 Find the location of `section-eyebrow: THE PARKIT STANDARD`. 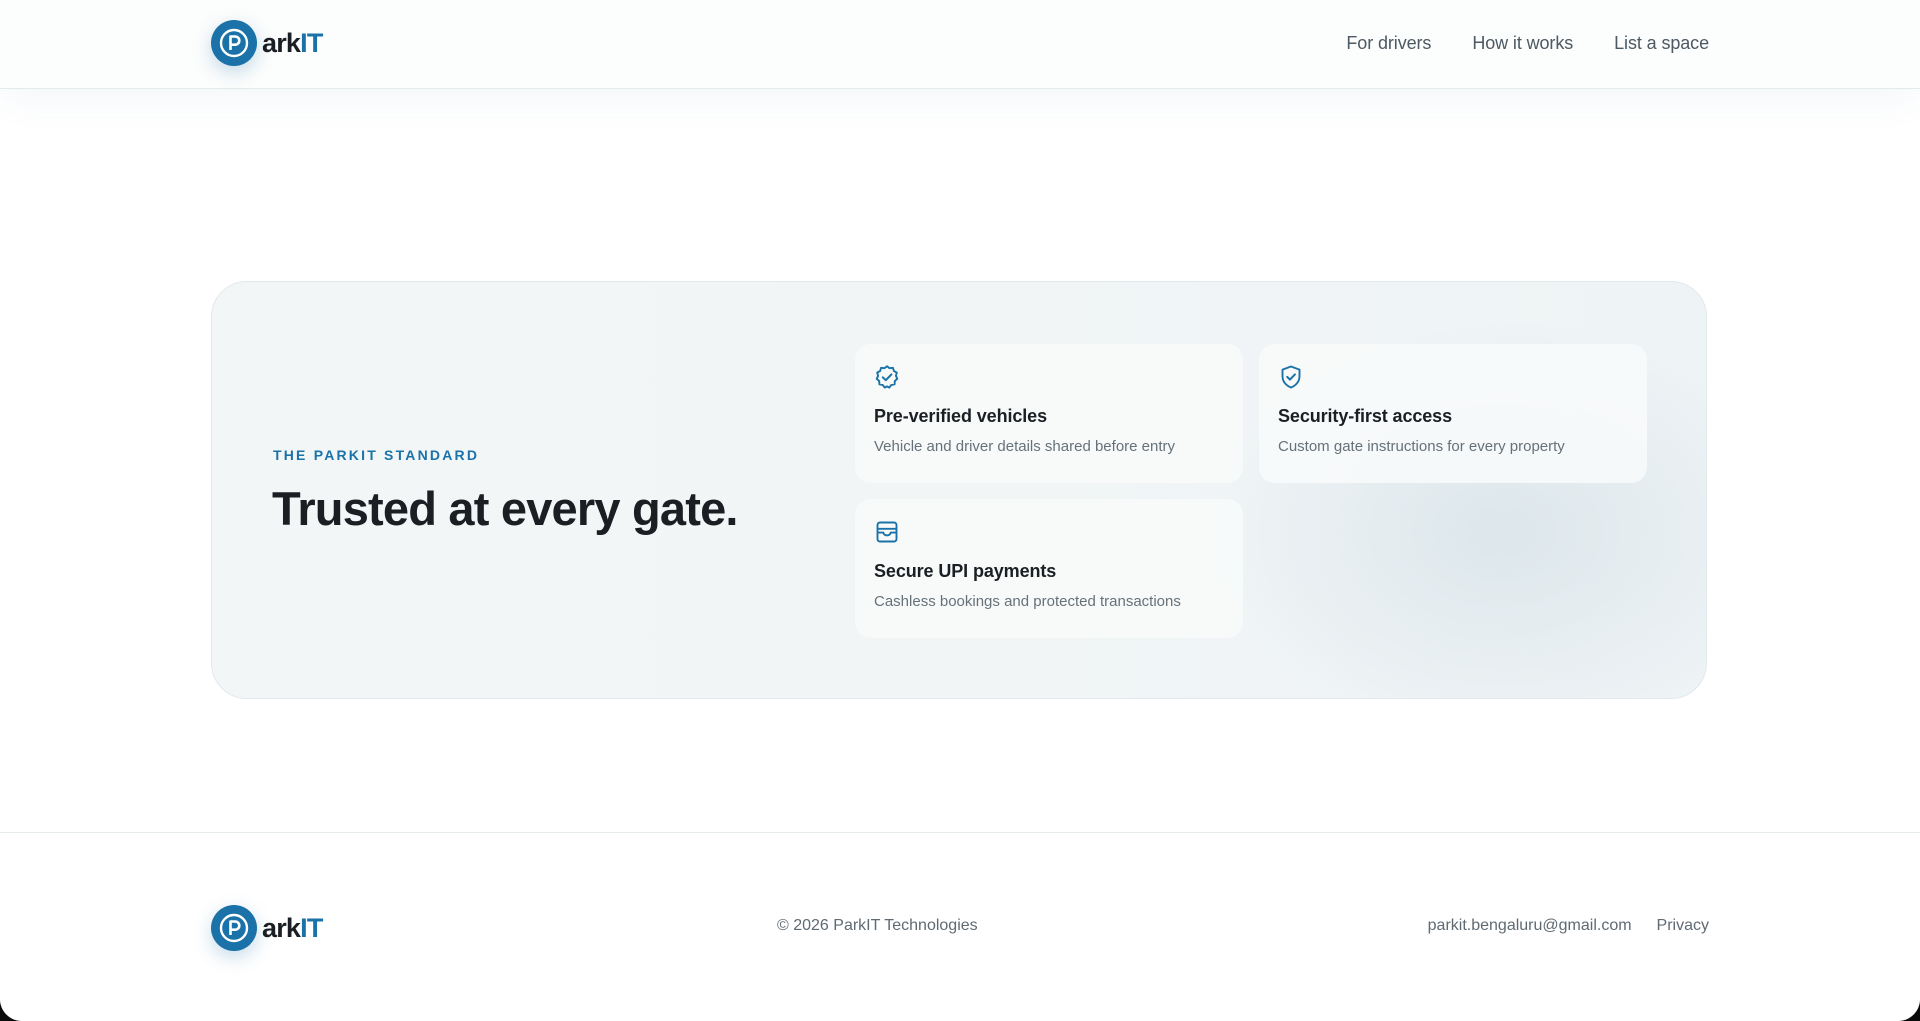

section-eyebrow: THE PARKIT STANDARD is located at coordinates (376, 455).